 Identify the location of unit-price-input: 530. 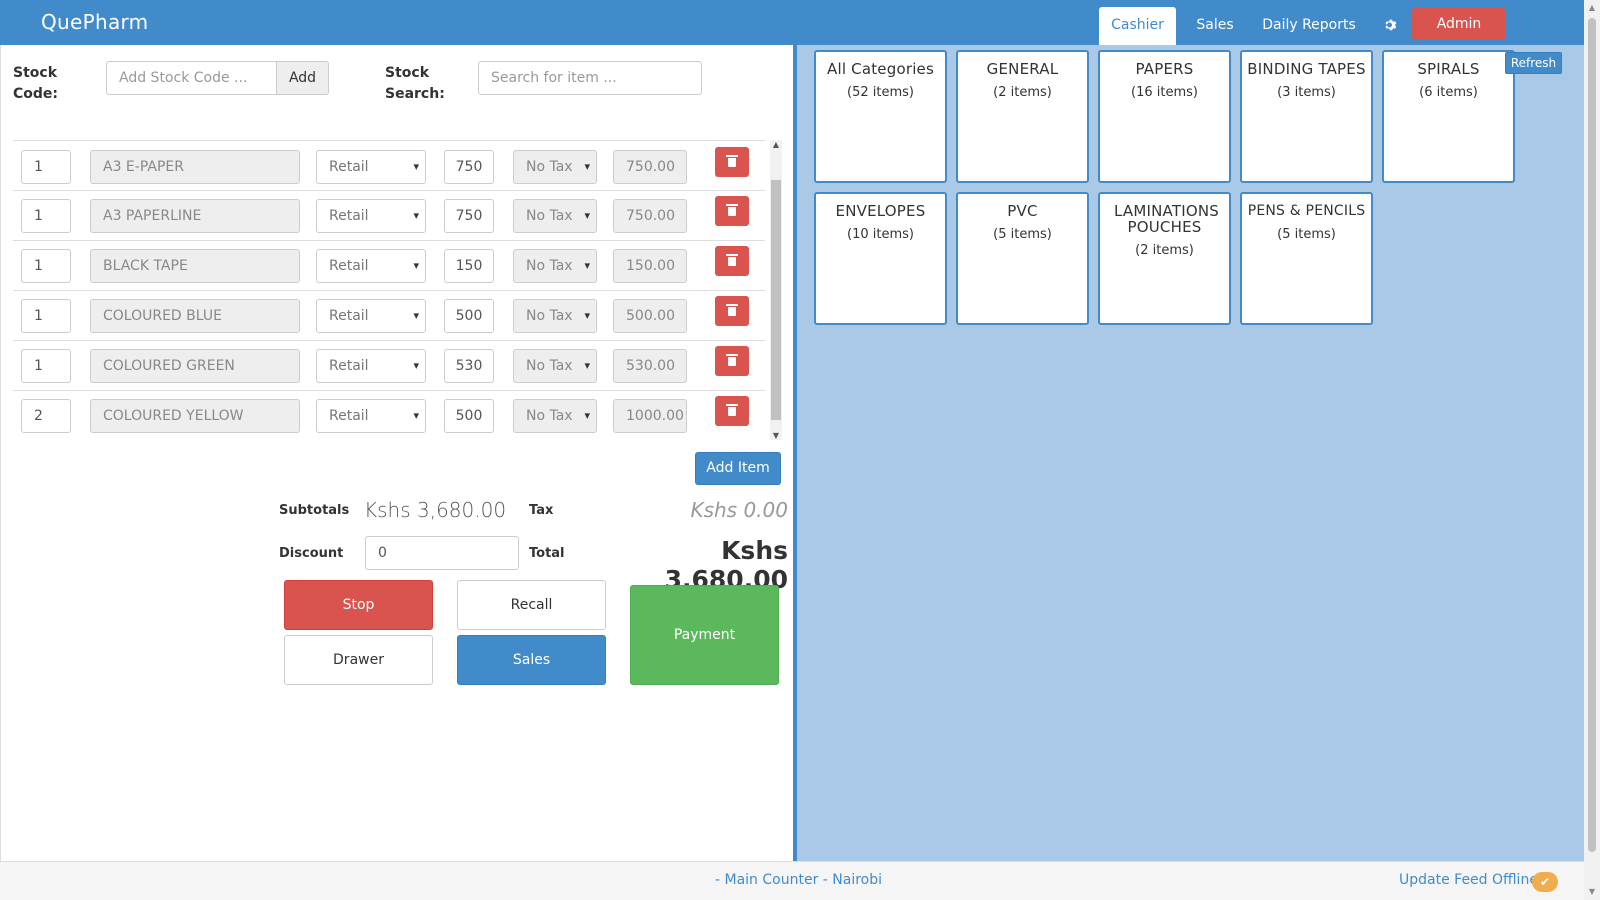
(469, 366).